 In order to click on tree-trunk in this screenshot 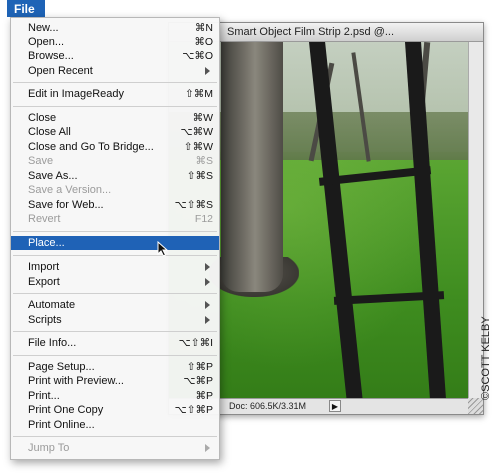, I will do `click(252, 167)`.